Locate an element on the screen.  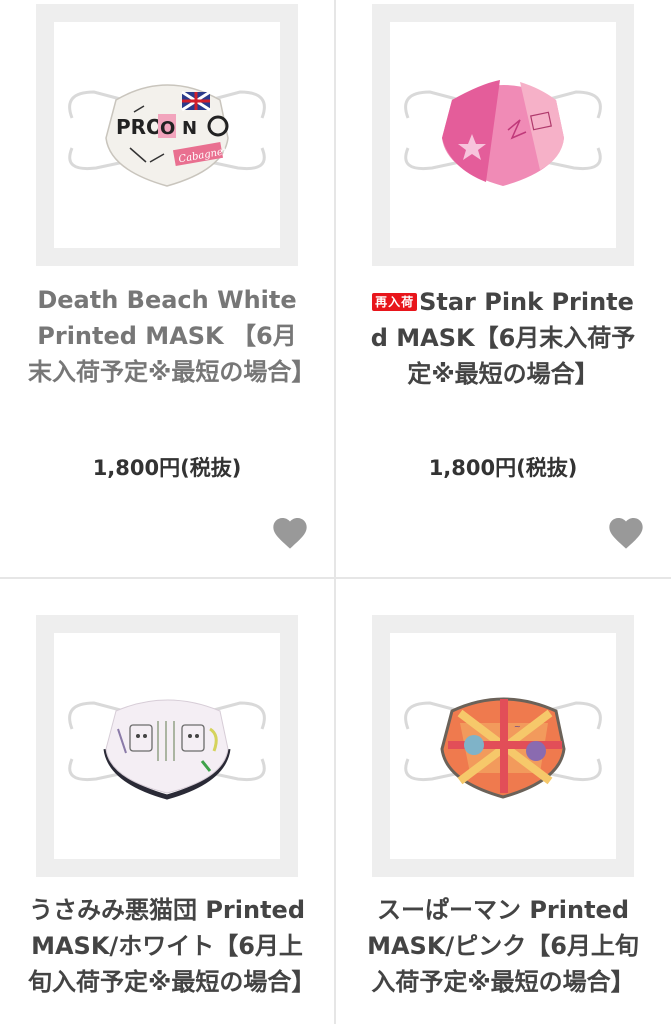
svg-text: O is located at coordinates (167, 128).